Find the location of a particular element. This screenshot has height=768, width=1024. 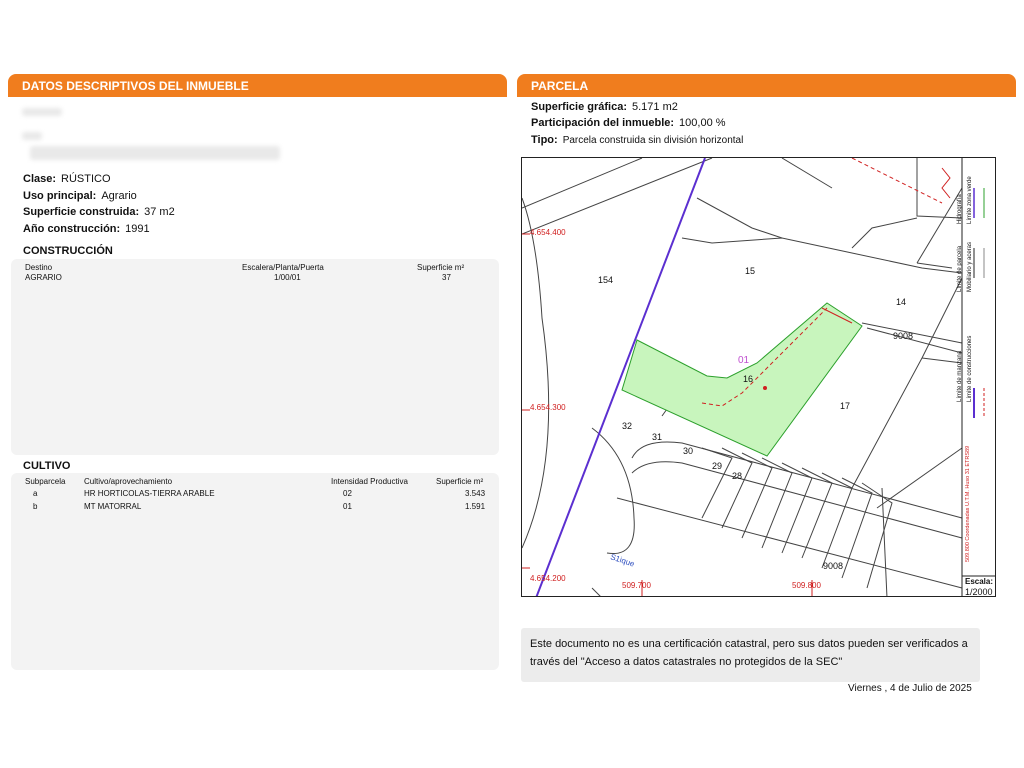

section-header-datos: DATOS DESCRIPTIVOS DEL INMUEBLE is located at coordinates (257, 85).